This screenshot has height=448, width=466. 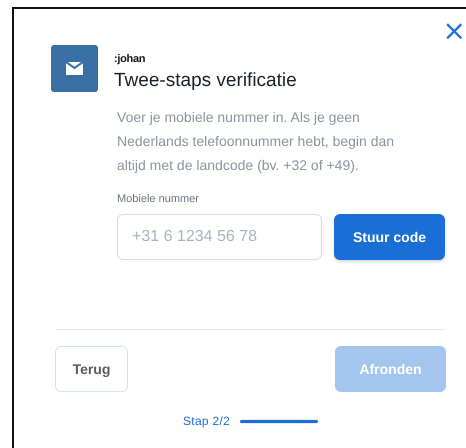 I want to click on field-label: Mobiele nummer, so click(x=158, y=199).